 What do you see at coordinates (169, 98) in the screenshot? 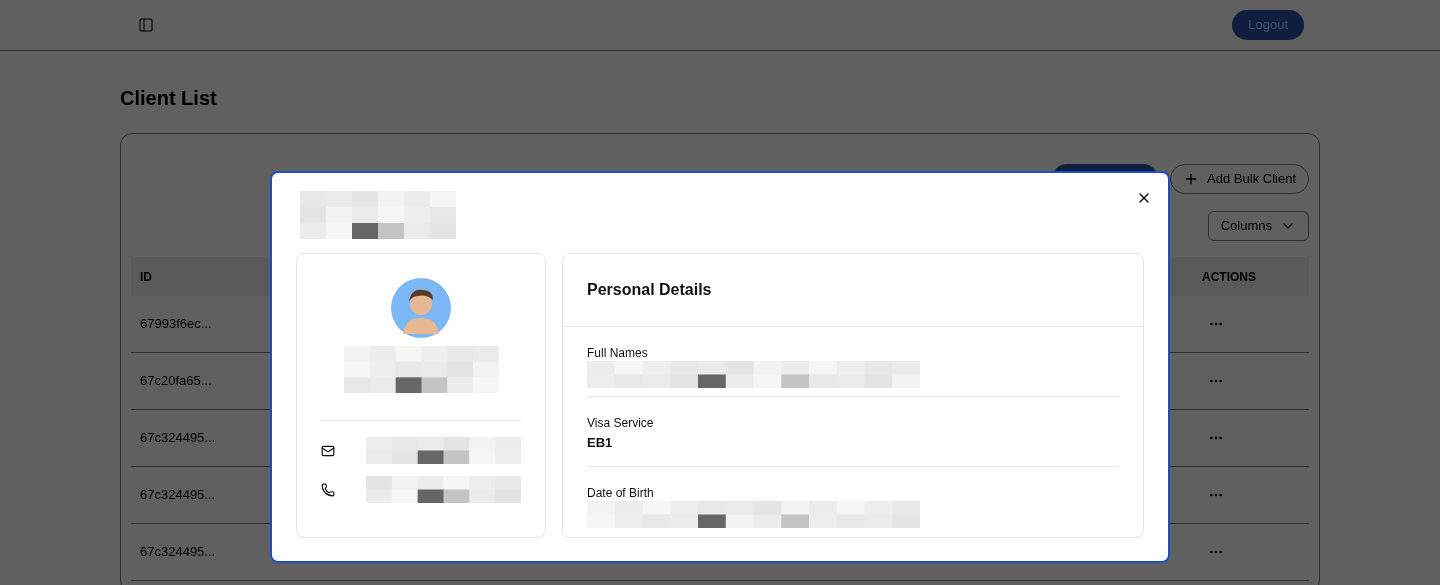
I see `page-title: Client List` at bounding box center [169, 98].